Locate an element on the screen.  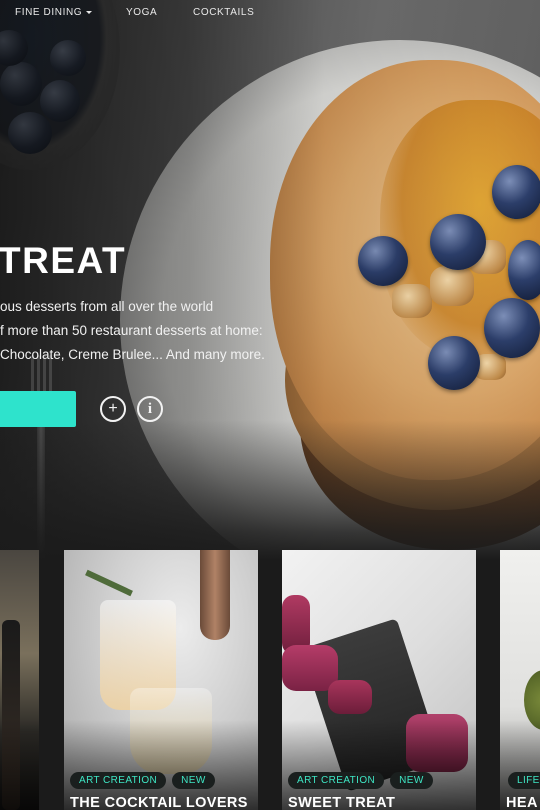
nav-item-yoga: YOGA is located at coordinates (141, 12).